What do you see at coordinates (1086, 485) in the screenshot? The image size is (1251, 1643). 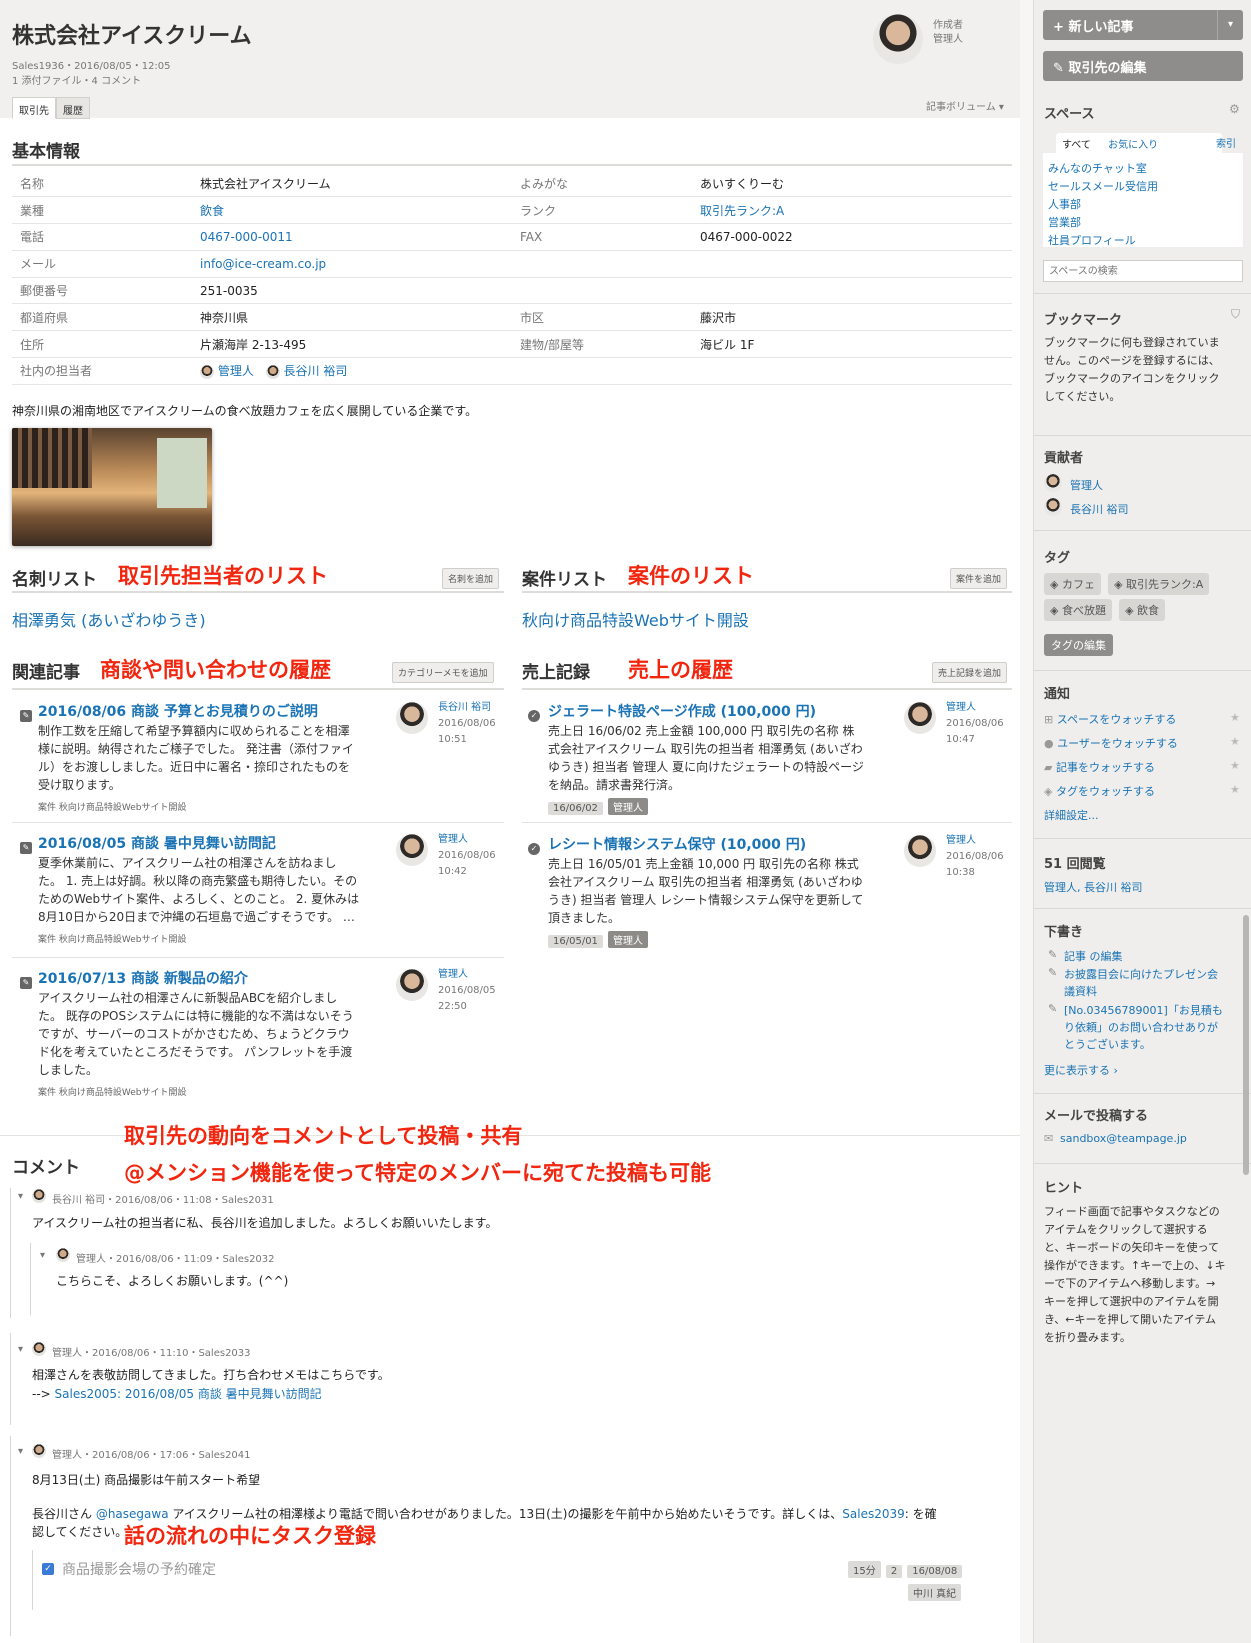 I see `contributor-link: 管理人` at bounding box center [1086, 485].